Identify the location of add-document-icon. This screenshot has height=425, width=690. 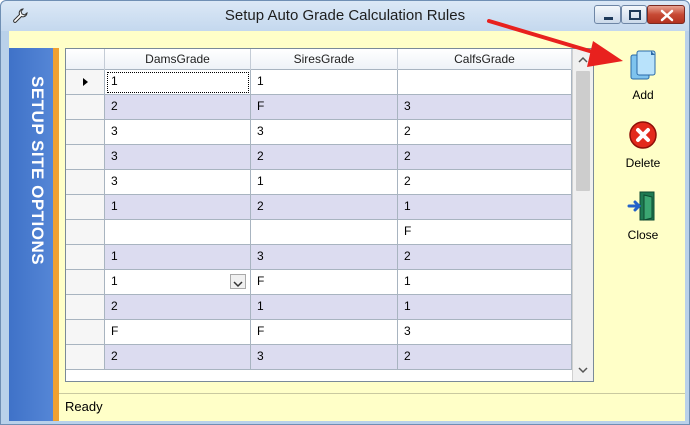
(643, 65).